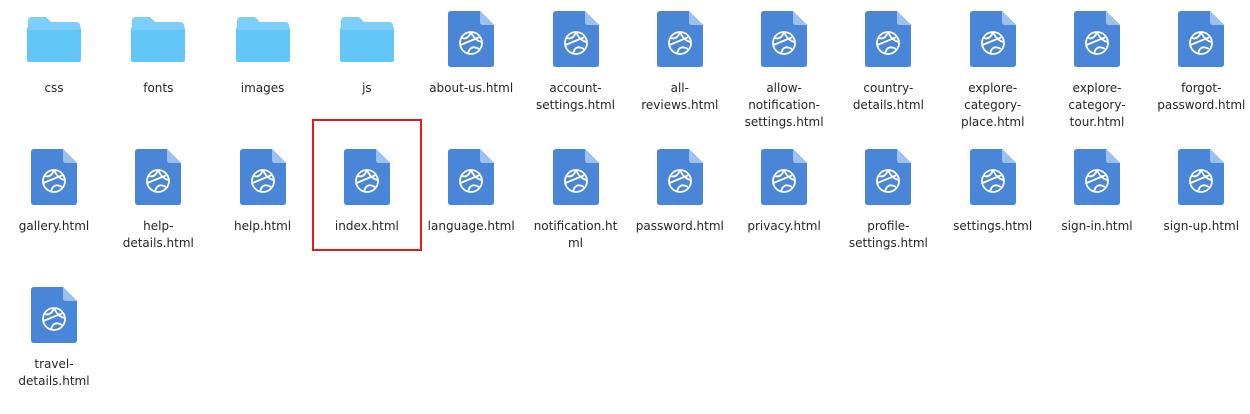 The width and height of the screenshot is (1250, 414). I want to click on folder-item-js: js, so click(367, 50).